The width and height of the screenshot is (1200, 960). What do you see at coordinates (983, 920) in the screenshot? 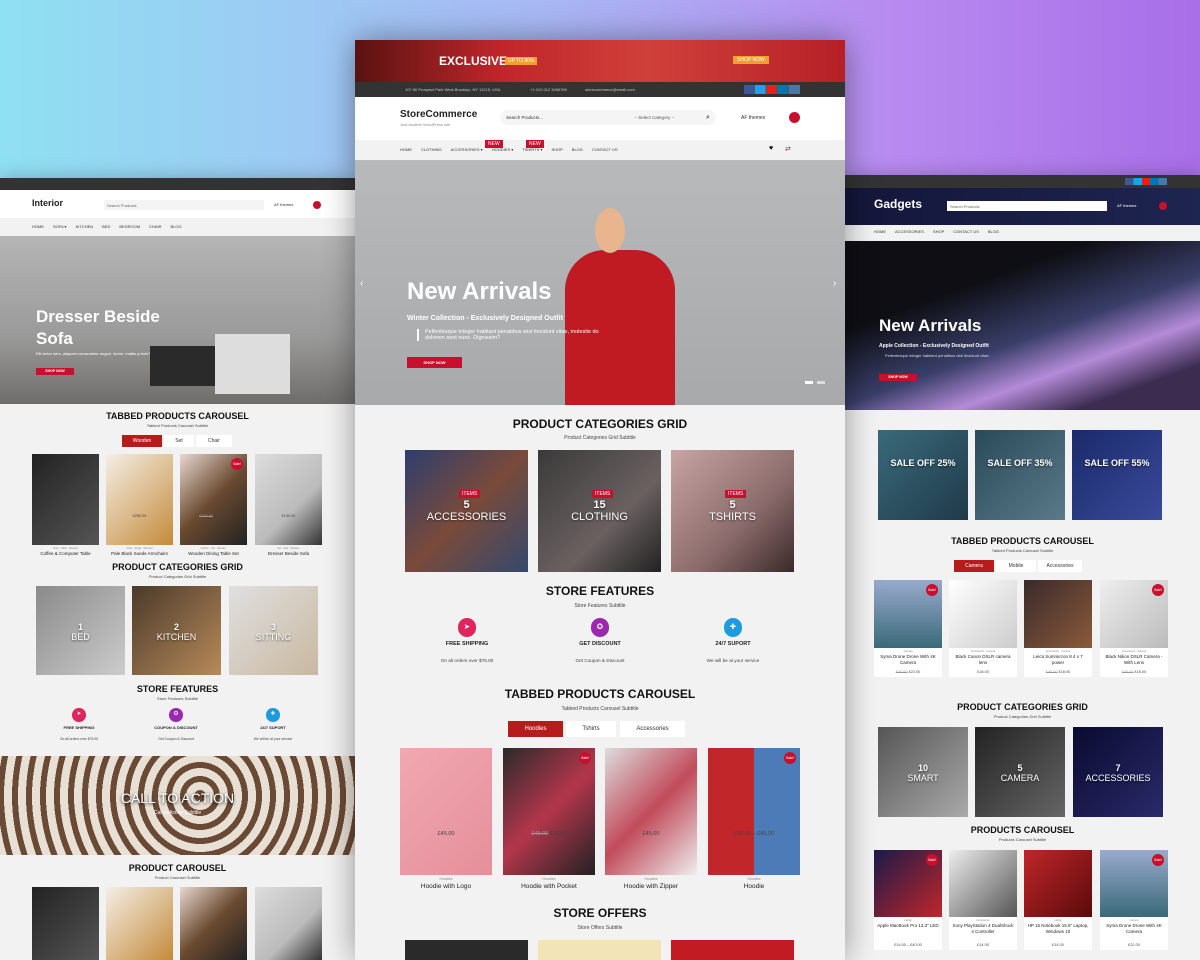
I see `product-category: Accessories` at bounding box center [983, 920].